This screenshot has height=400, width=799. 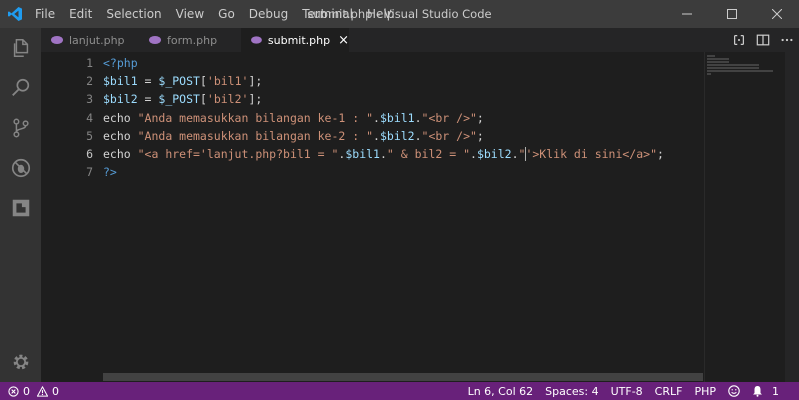 I want to click on line-number: 3, so click(x=89, y=99).